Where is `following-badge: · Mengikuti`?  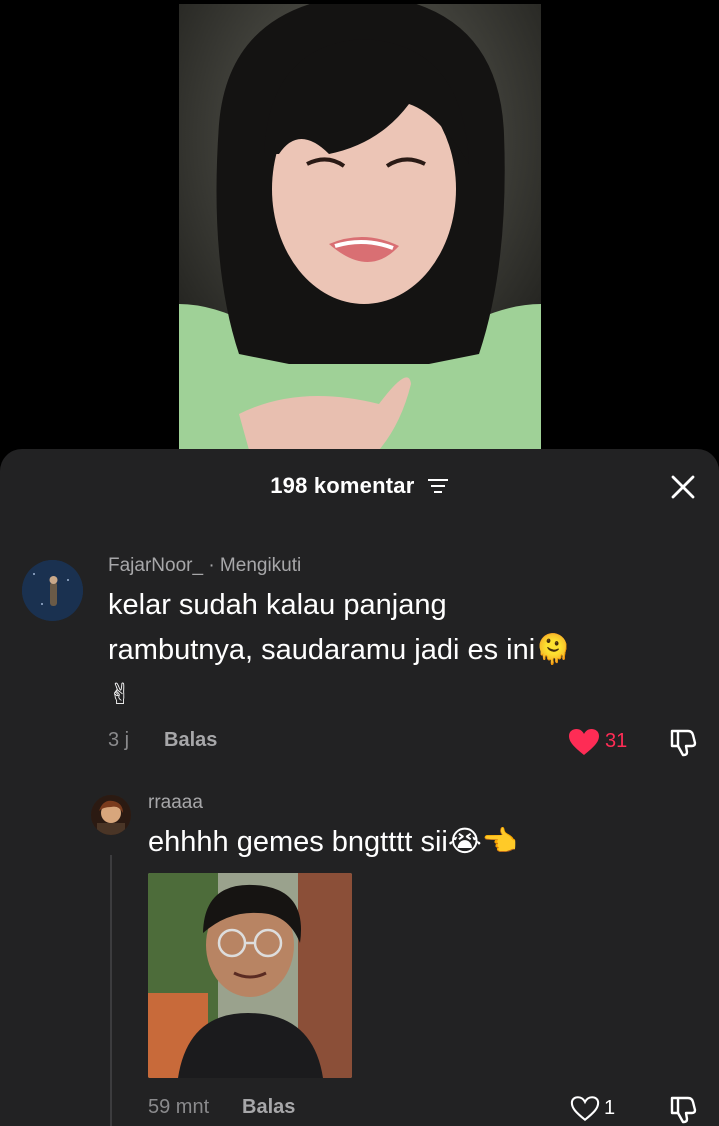 following-badge: · Mengikuti is located at coordinates (255, 565).